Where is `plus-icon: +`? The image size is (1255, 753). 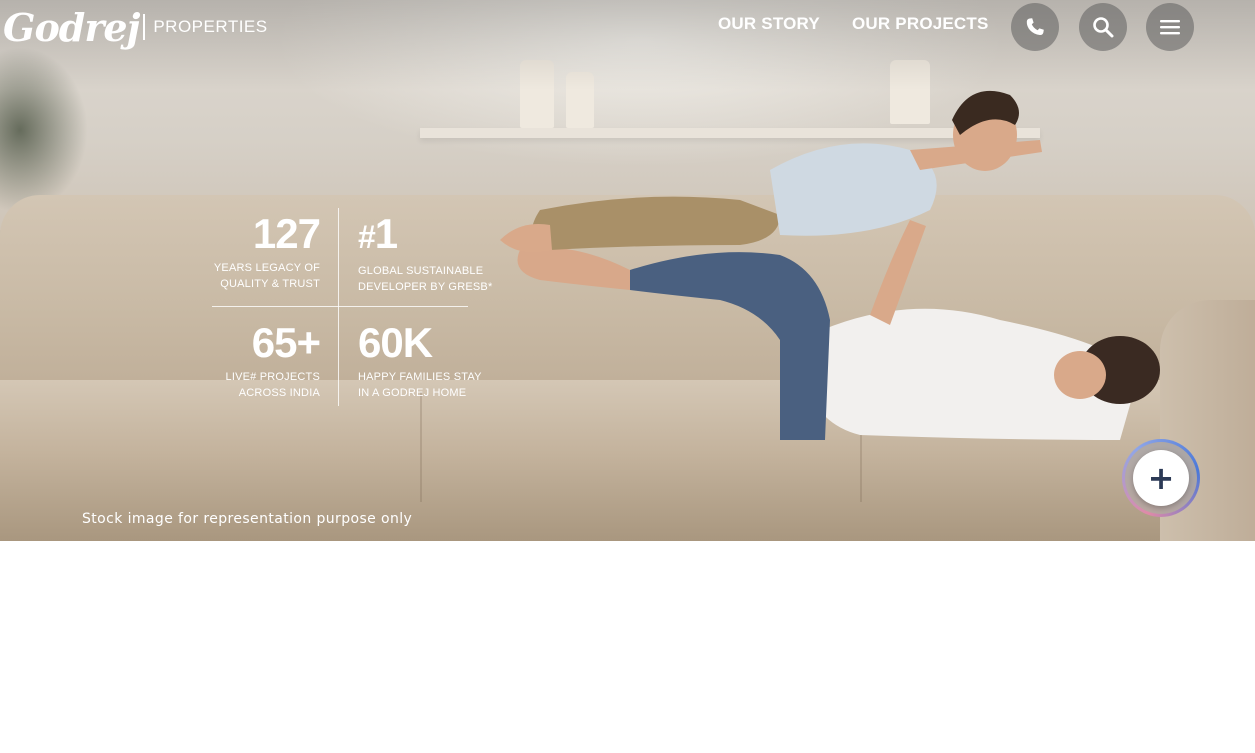
plus-icon: + is located at coordinates (1161, 478).